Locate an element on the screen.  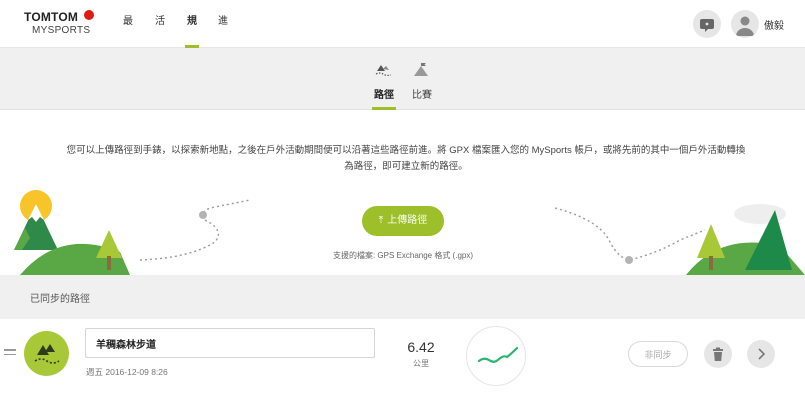
tomtom-mysports-logo: TOMTOM MYSPORTS is located at coordinates (63, 24).